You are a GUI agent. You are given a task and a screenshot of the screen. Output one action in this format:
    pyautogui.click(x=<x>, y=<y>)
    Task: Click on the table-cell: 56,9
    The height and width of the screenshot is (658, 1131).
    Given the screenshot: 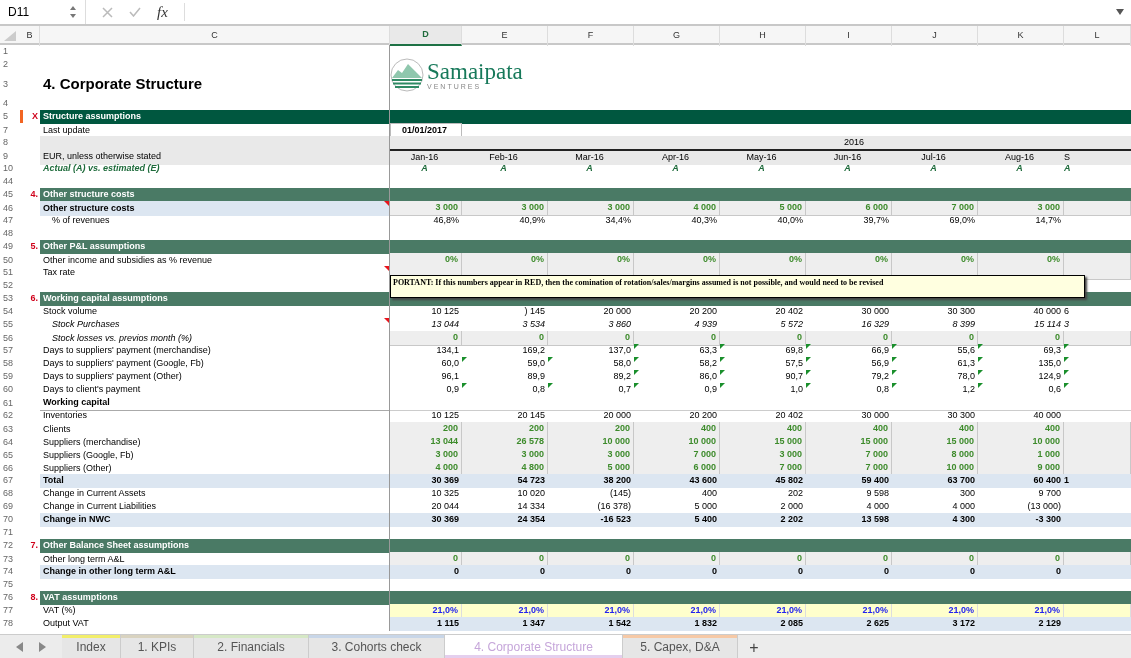 What is the action you would take?
    pyautogui.click(x=849, y=364)
    